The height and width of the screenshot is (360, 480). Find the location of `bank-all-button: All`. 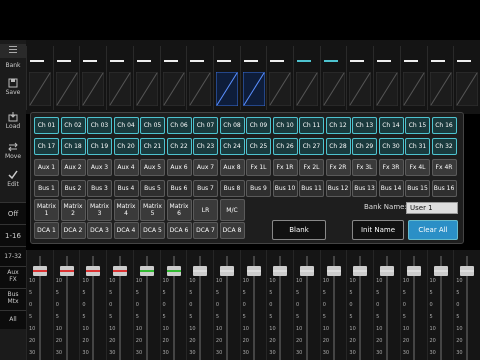

bank-all-button: All is located at coordinates (13, 319).